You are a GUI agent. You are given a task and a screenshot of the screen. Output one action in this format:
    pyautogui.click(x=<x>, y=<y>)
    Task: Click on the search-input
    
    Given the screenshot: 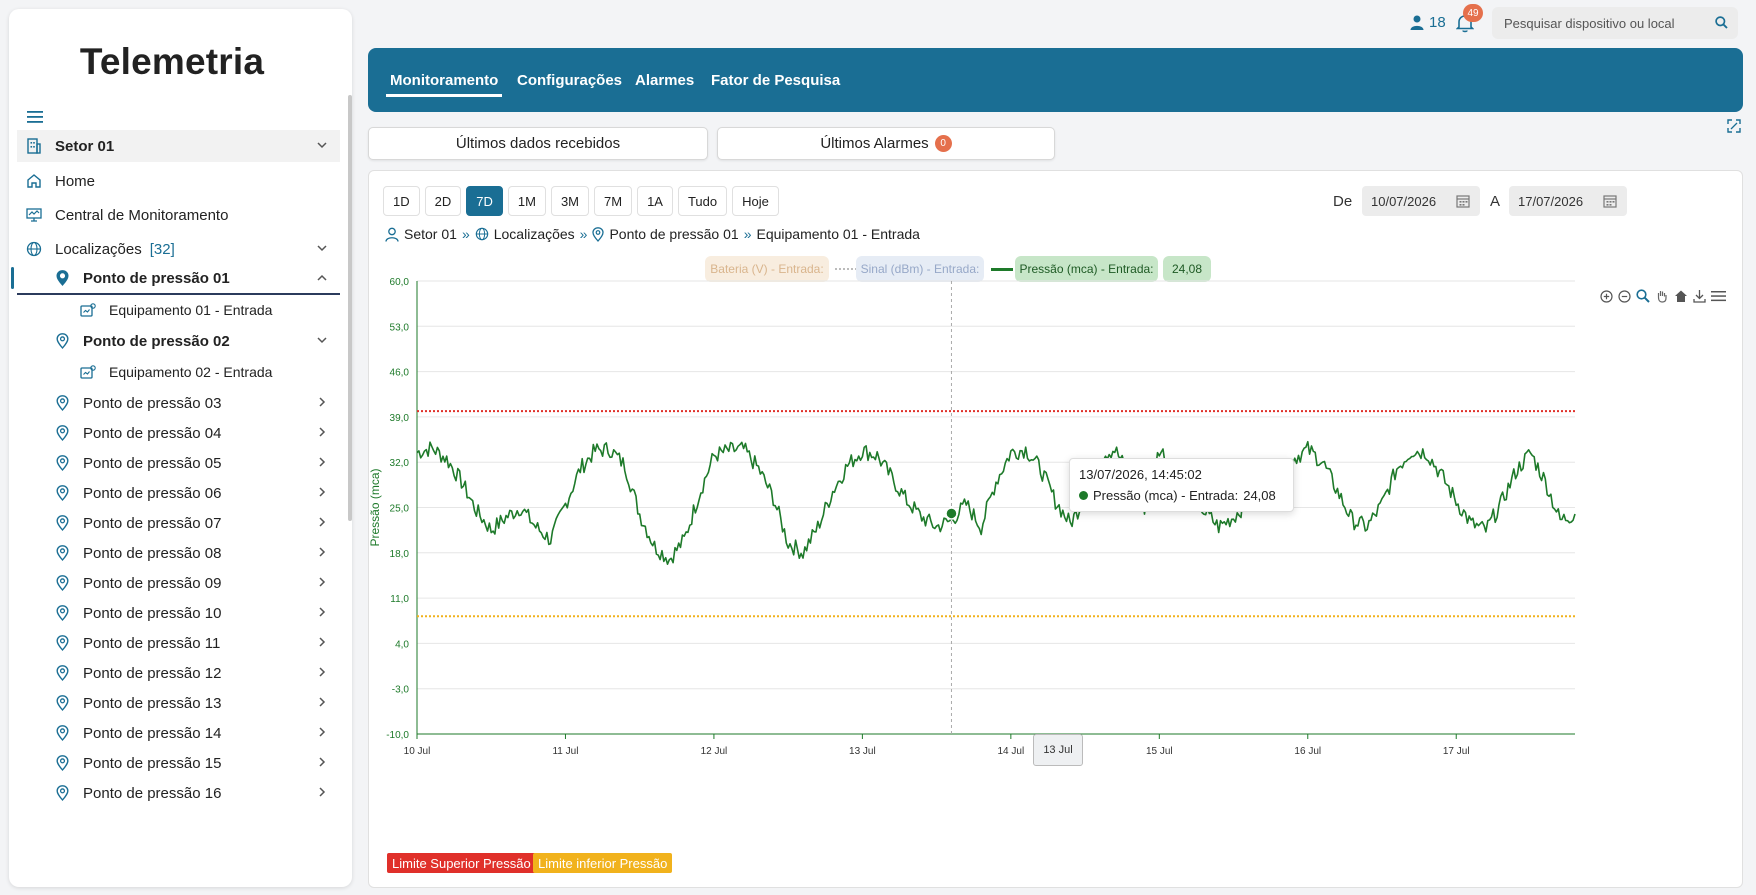 What is the action you would take?
    pyautogui.click(x=1597, y=23)
    